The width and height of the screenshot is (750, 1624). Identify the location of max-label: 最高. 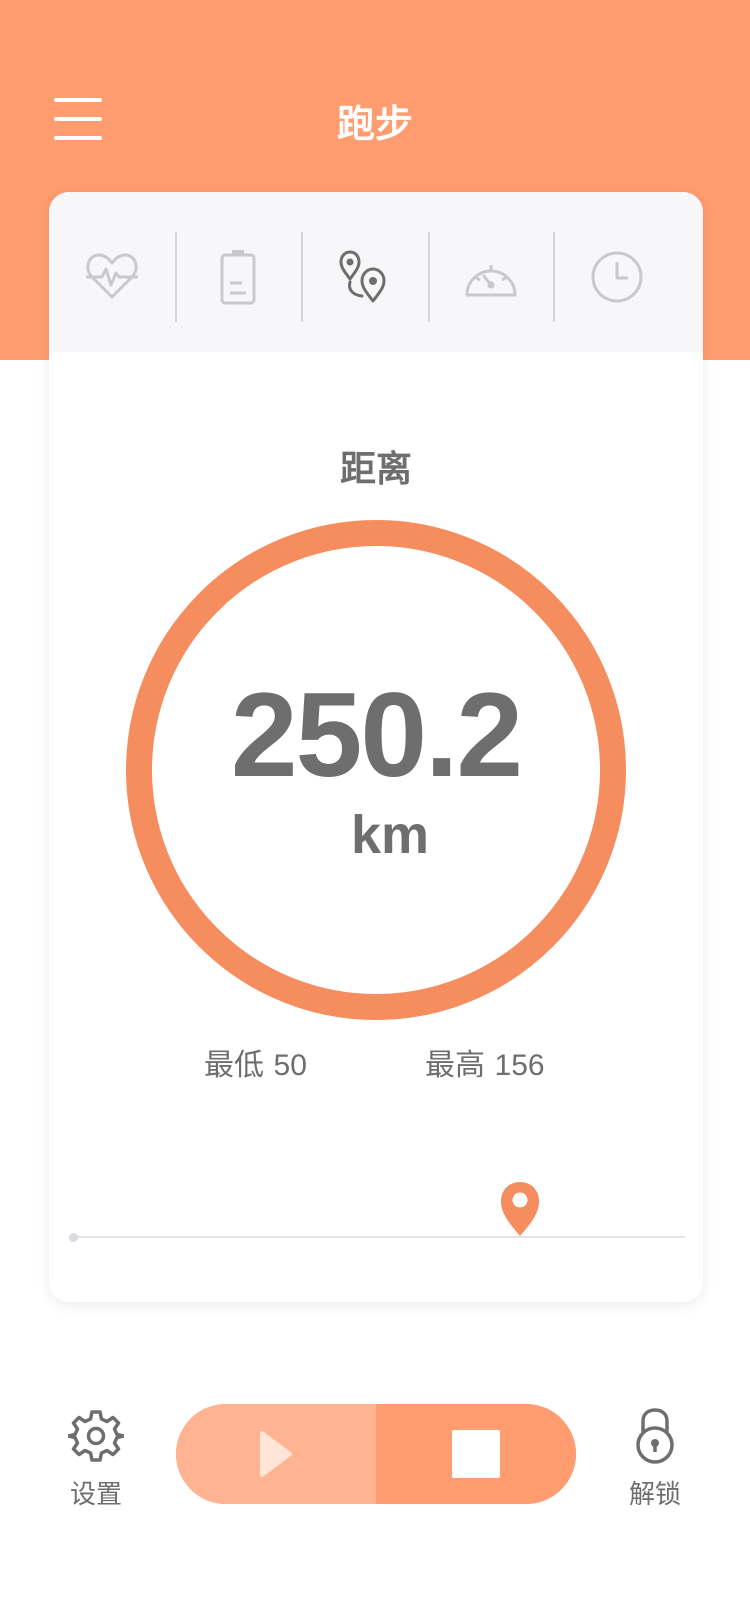
(455, 1065).